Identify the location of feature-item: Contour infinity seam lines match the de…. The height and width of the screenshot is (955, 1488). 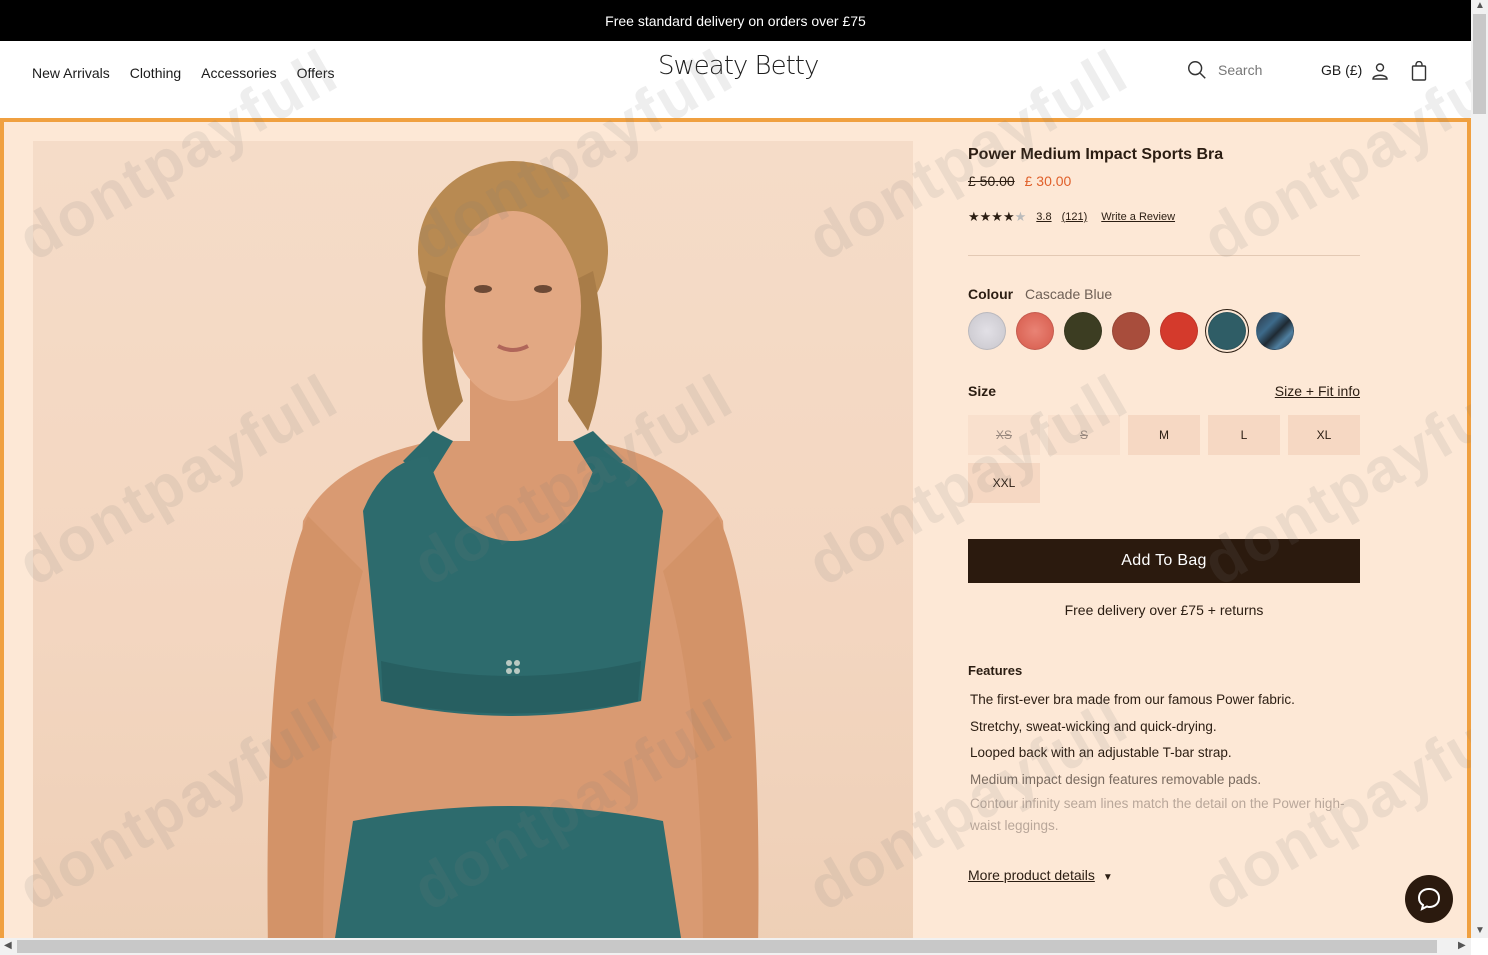
(1157, 814).